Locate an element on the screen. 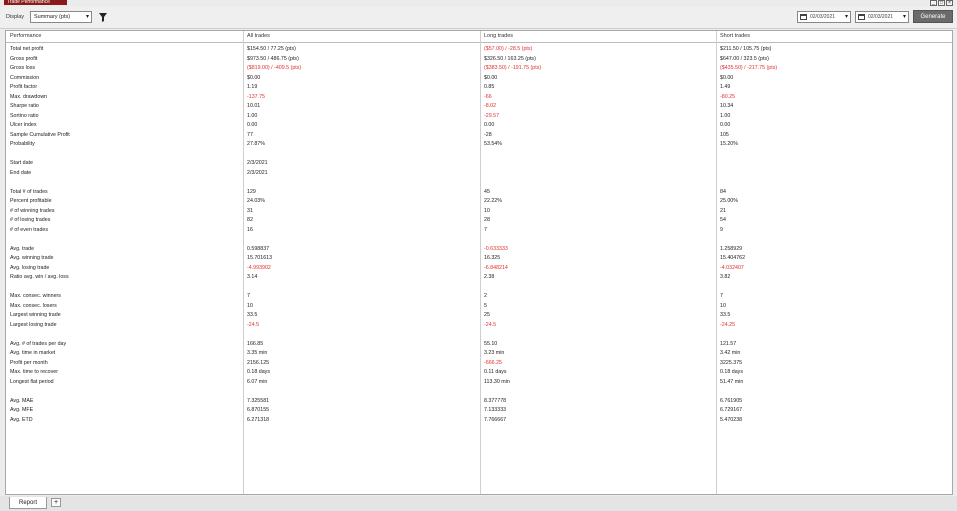  cell-short-trades: 1.258929 is located at coordinates (731, 248).